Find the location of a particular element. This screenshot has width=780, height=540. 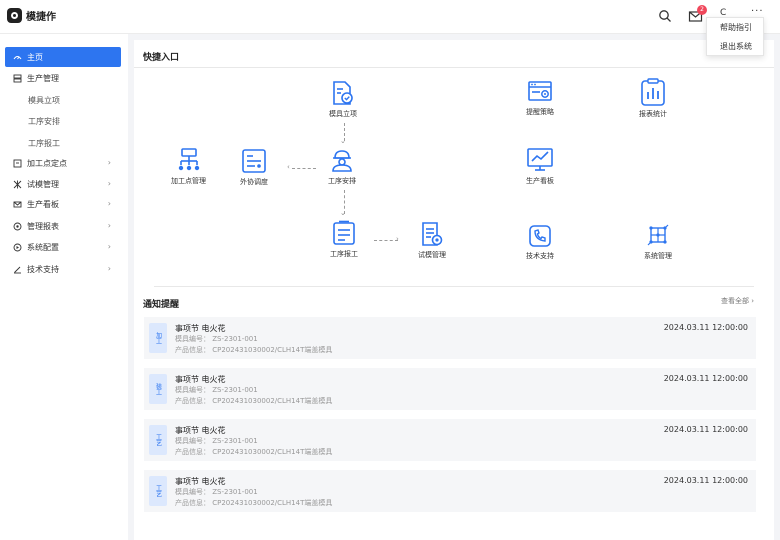

sidebar-item-support: 技术支持 › is located at coordinates (63, 269).